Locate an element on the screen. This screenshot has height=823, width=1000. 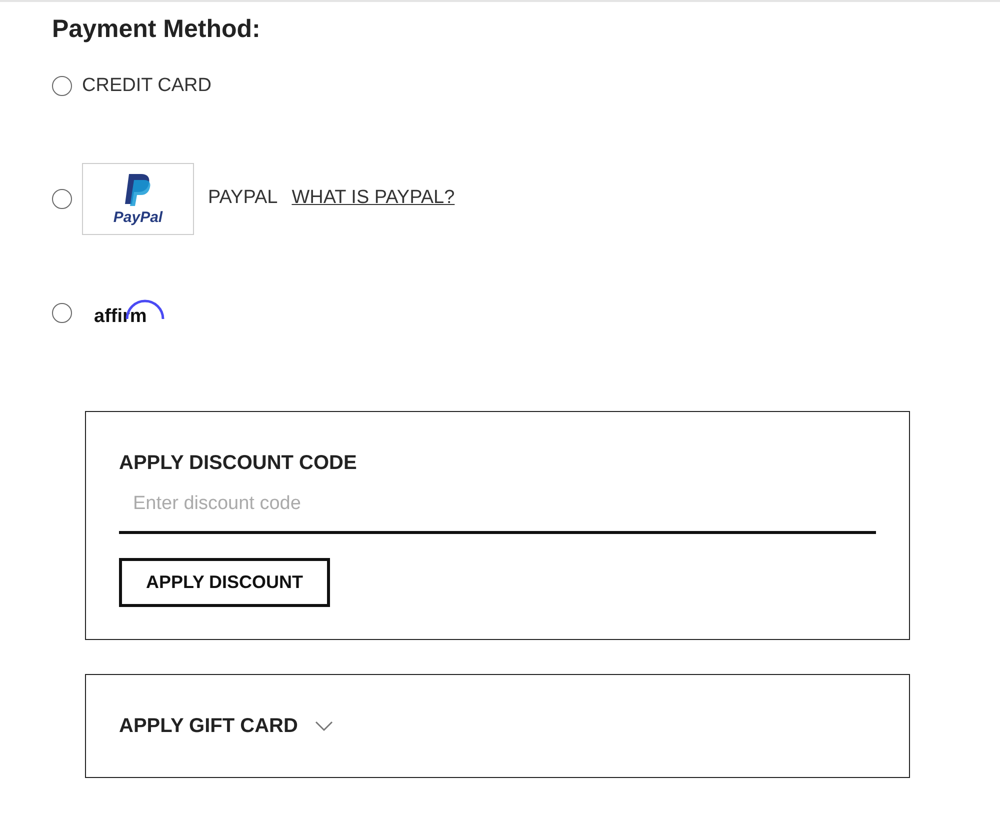
gift-card-panel: APPLY GIFT CARD is located at coordinates (497, 726).